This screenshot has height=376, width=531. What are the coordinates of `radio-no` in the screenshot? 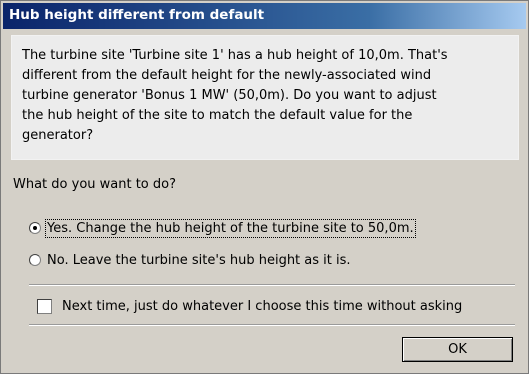 It's located at (35, 260).